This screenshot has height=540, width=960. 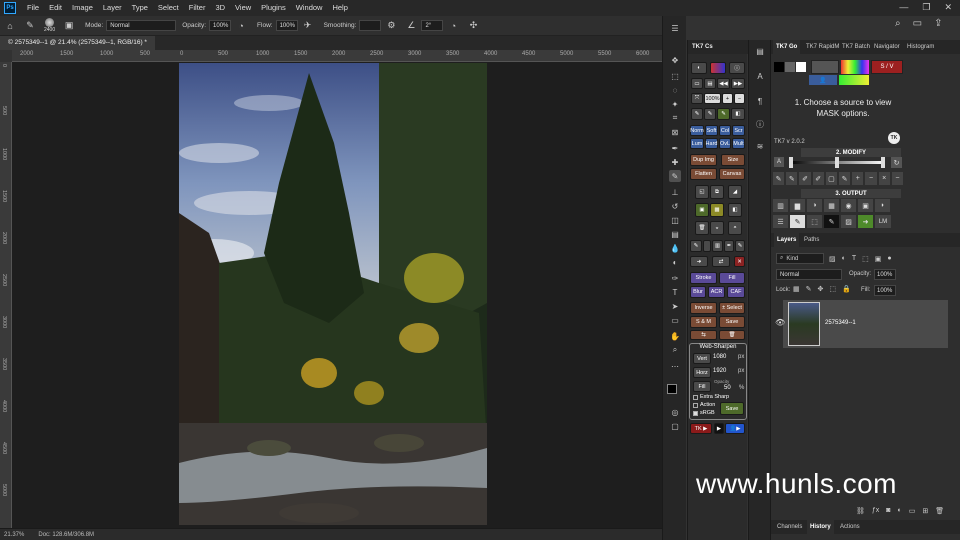 I want to click on filter-toggle-icon: ●, so click(x=889, y=258).